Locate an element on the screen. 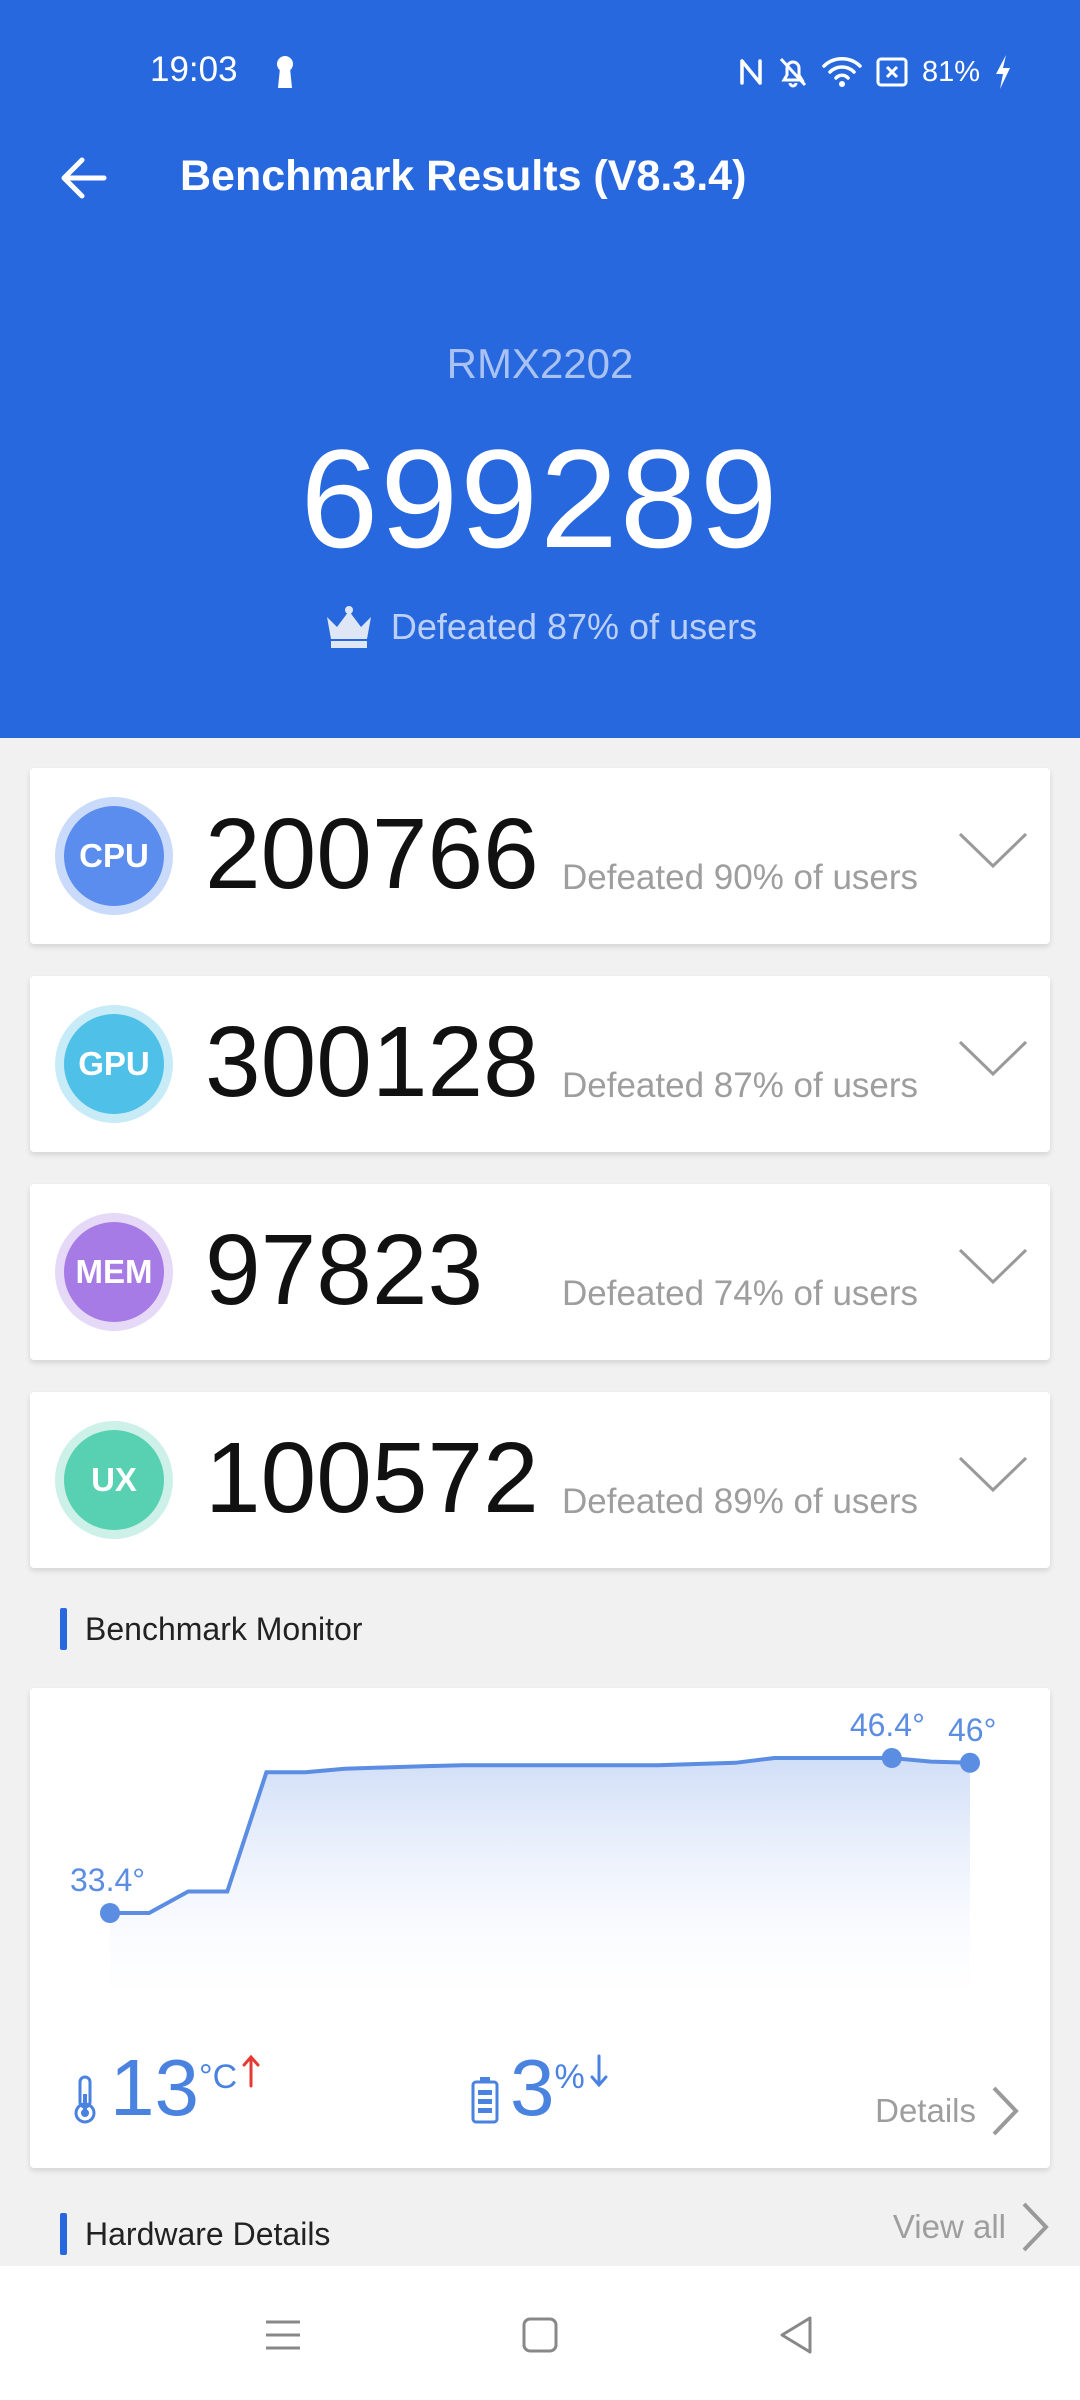 This screenshot has width=1080, height=2400. battery-icon is located at coordinates (485, 2100).